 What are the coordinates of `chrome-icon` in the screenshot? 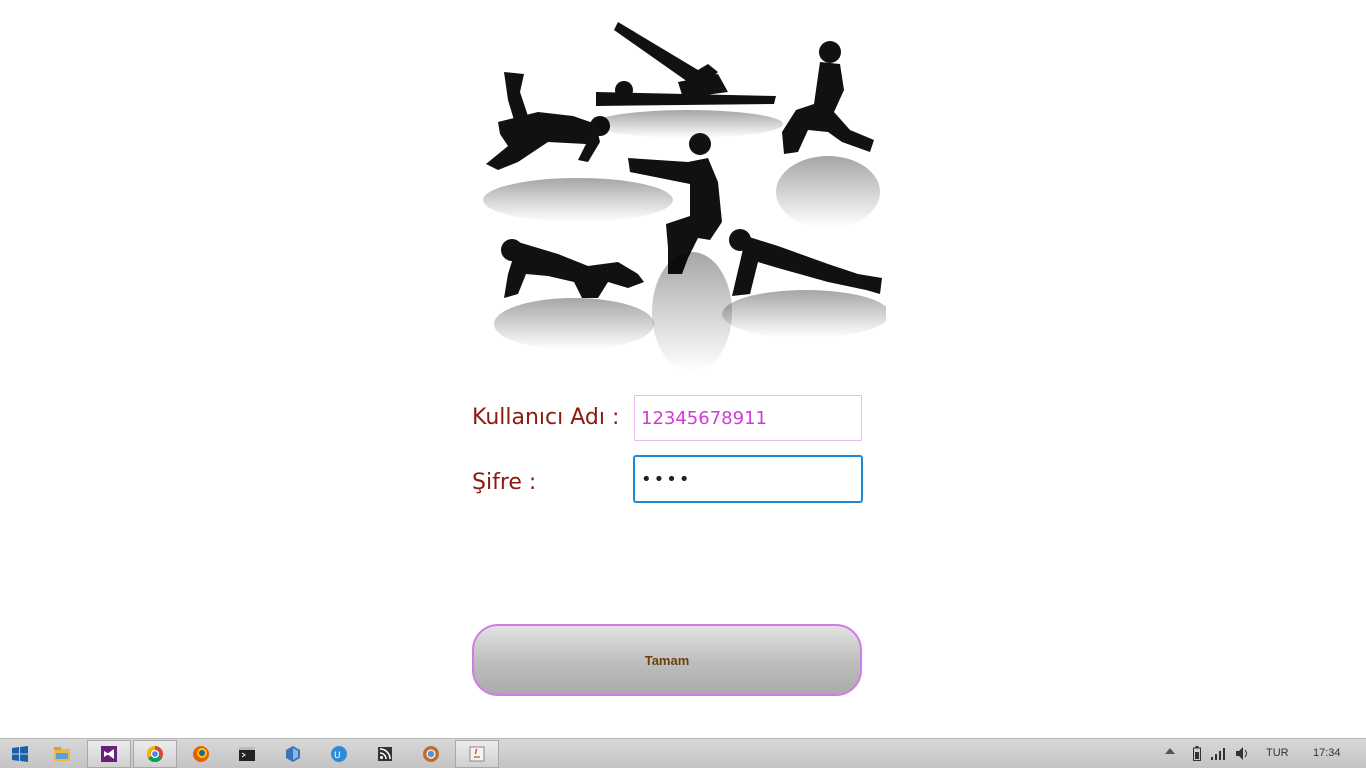 It's located at (155, 754).